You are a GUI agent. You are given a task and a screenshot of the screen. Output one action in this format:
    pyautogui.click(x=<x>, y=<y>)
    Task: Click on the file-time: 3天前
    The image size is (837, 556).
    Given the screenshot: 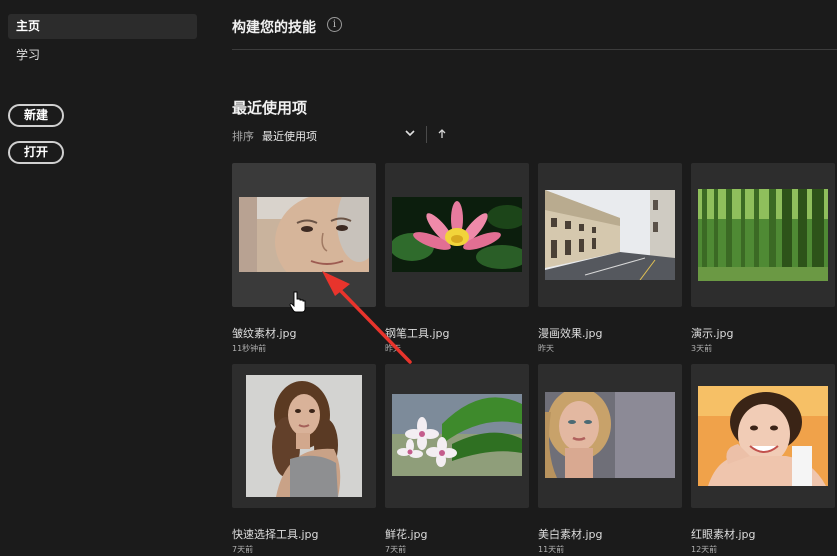 What is the action you would take?
    pyautogui.click(x=702, y=348)
    